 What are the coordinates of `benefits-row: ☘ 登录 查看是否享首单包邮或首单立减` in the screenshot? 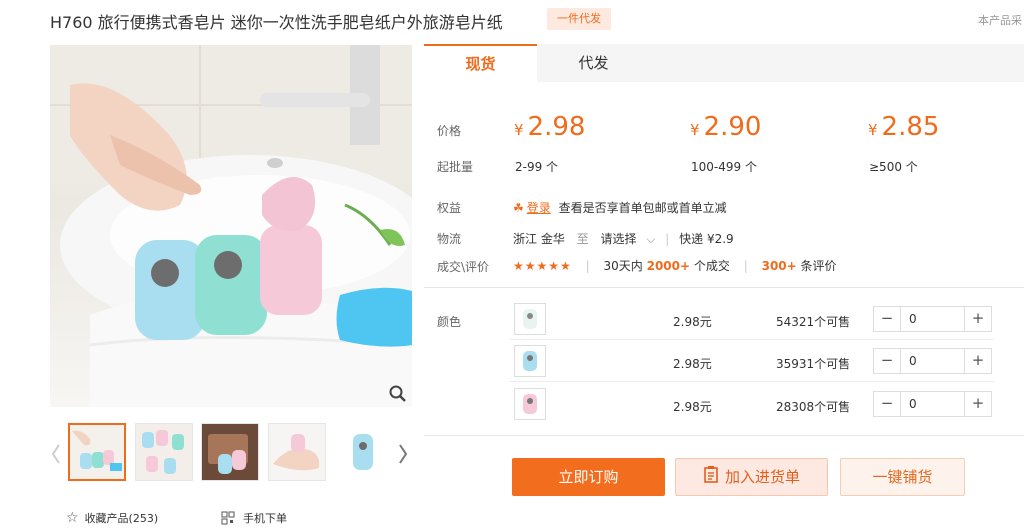 It's located at (620, 207).